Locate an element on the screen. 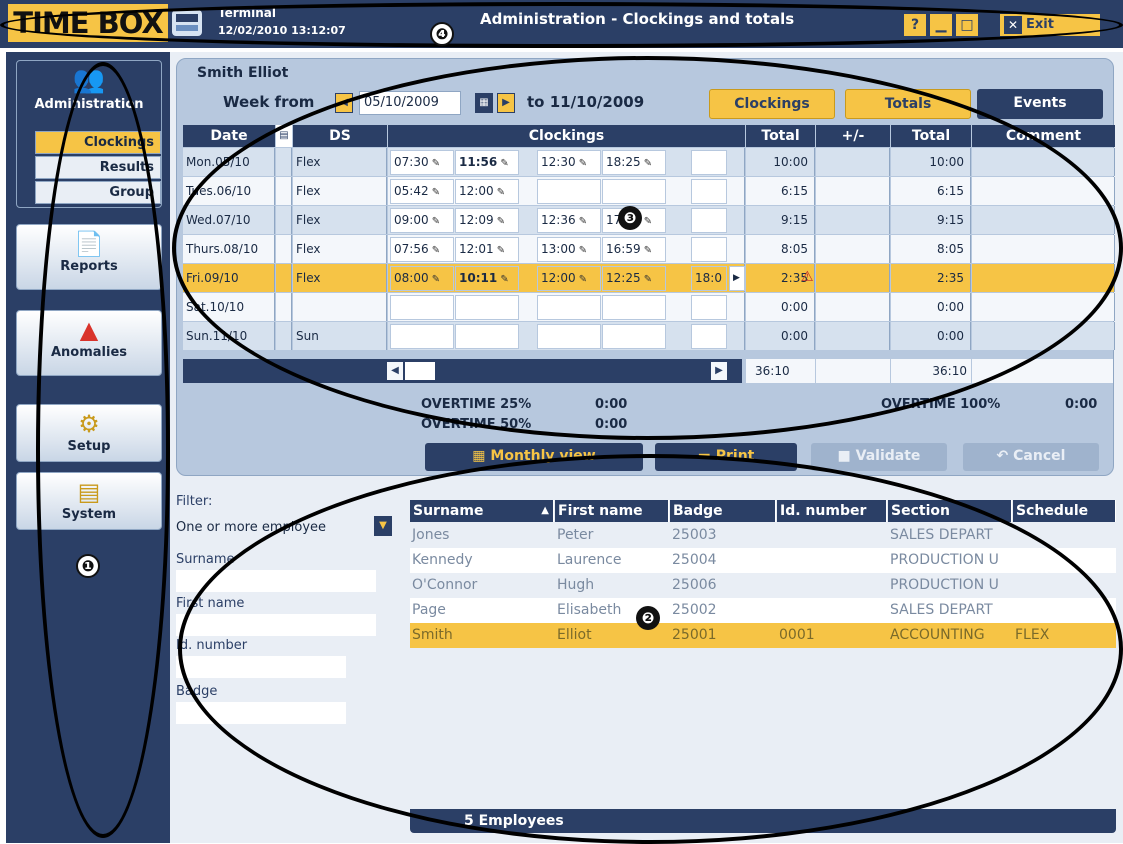  clocking-c5-field: 18:0 is located at coordinates (709, 278).